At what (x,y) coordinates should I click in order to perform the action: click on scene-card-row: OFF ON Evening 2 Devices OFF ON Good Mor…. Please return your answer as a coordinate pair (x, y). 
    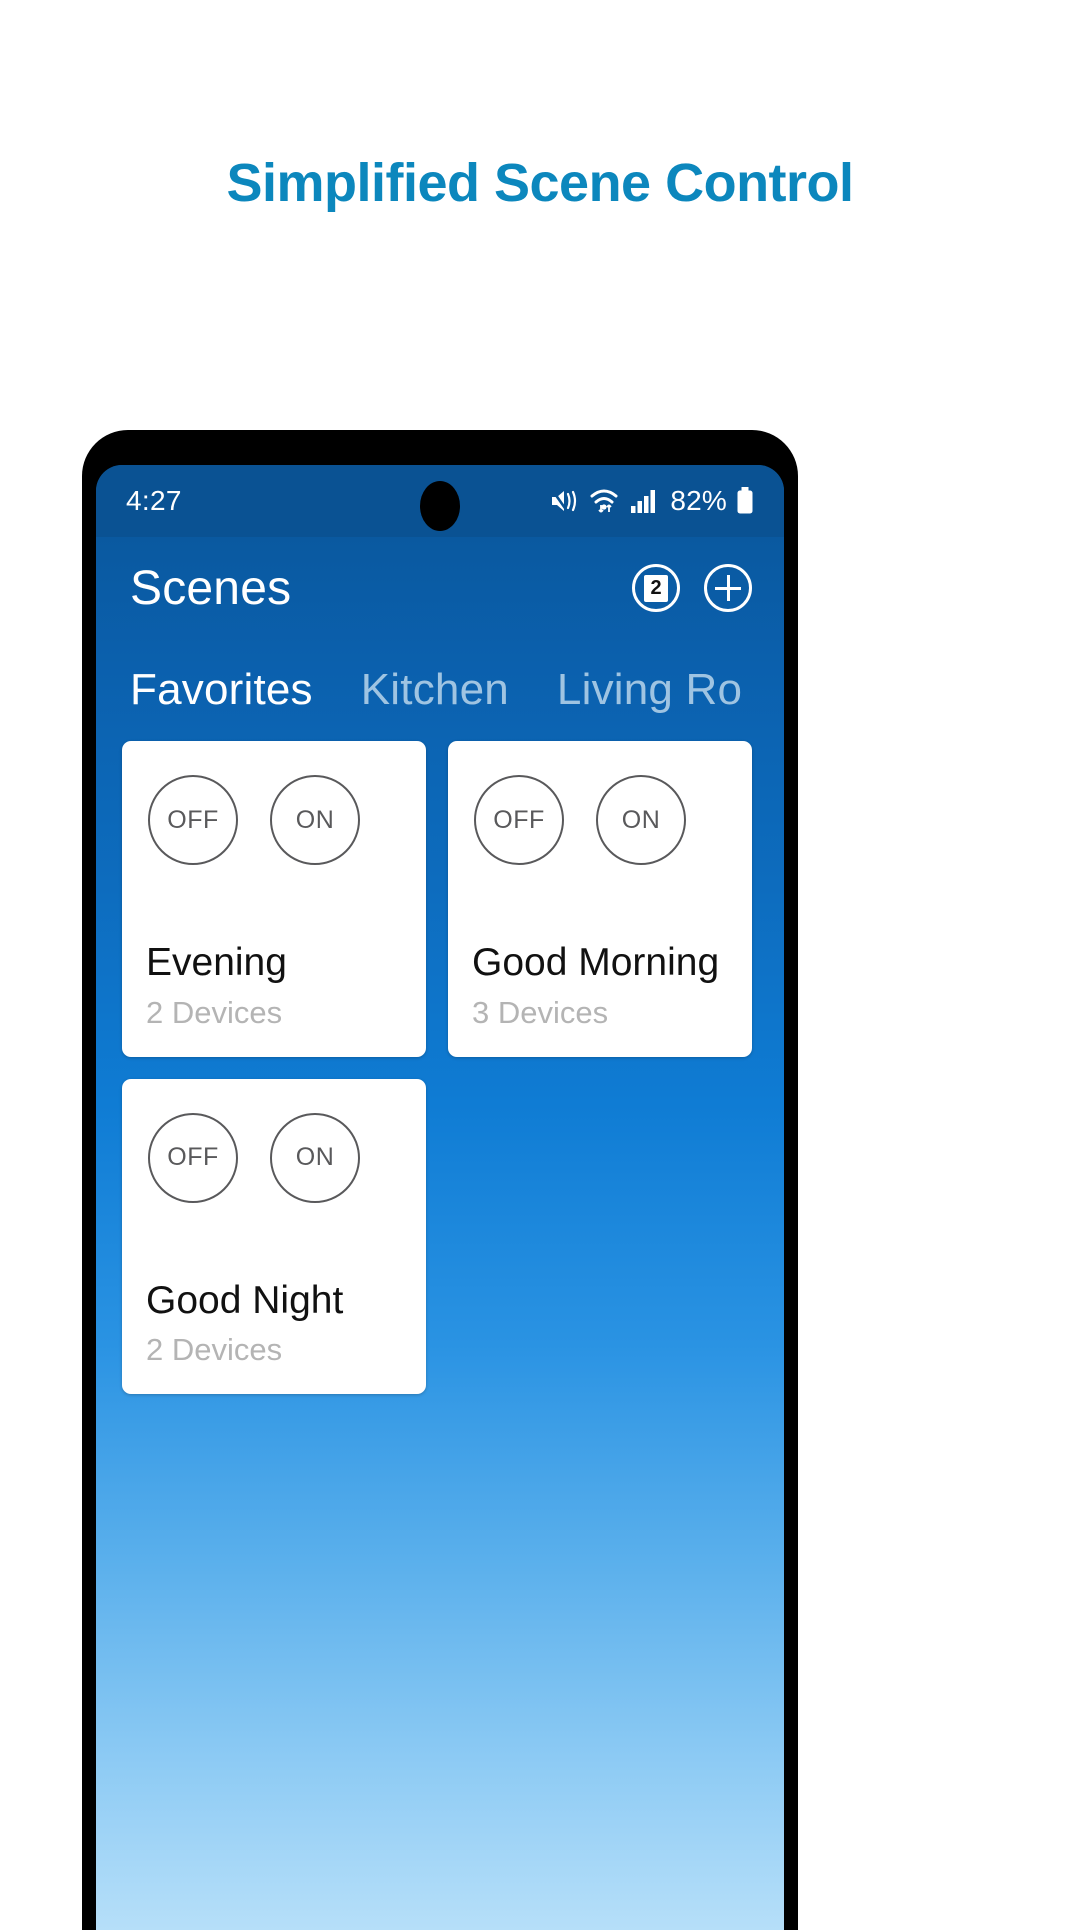
    Looking at the image, I should click on (440, 899).